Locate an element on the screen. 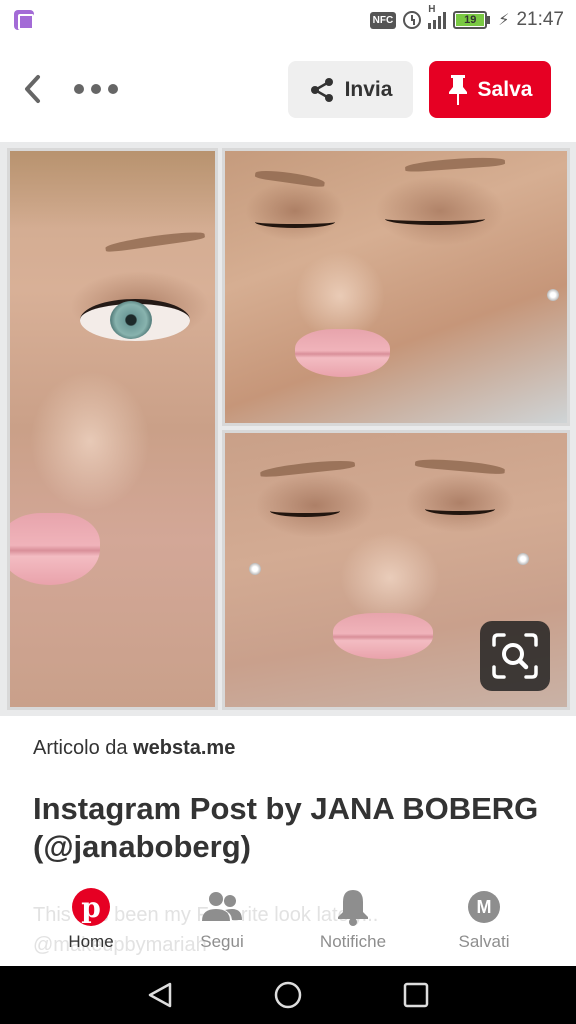  nfc-icon: NFC is located at coordinates (383, 20).